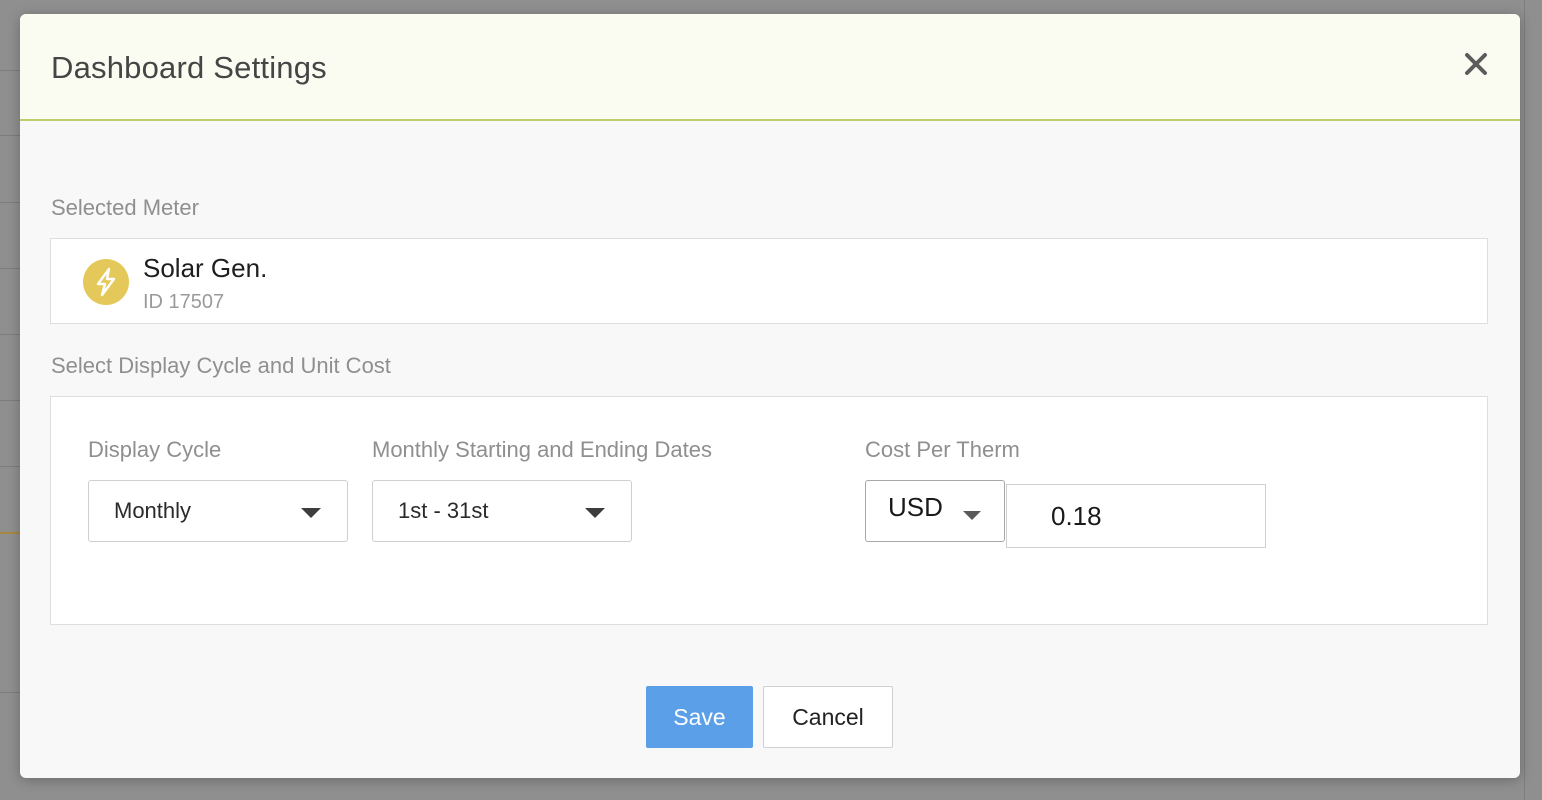  What do you see at coordinates (184, 302) in the screenshot?
I see `meter-id: ID 17507` at bounding box center [184, 302].